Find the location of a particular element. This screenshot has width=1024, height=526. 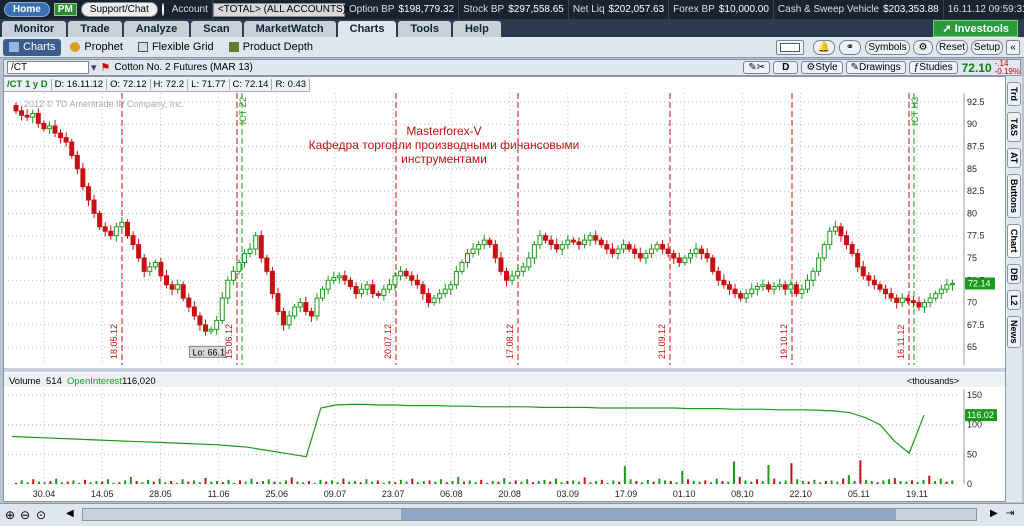

scroll-right-icon: ▶ is located at coordinates (994, 513).